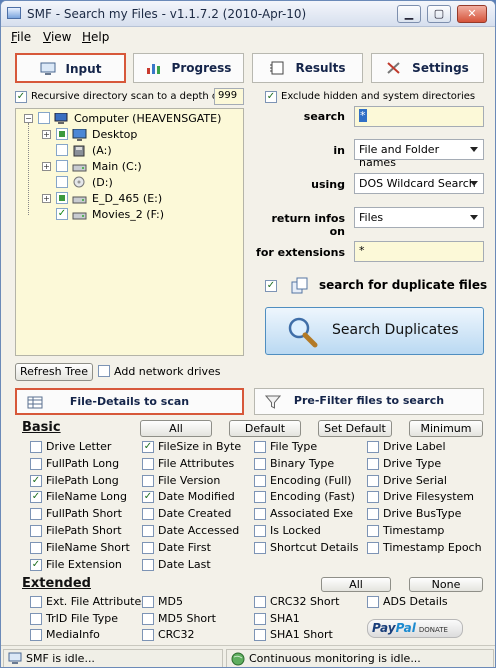 Image resolution: width=496 pixels, height=668 pixels. Describe the element at coordinates (271, 286) in the screenshot. I see `duplicate-search-checkbox` at that location.